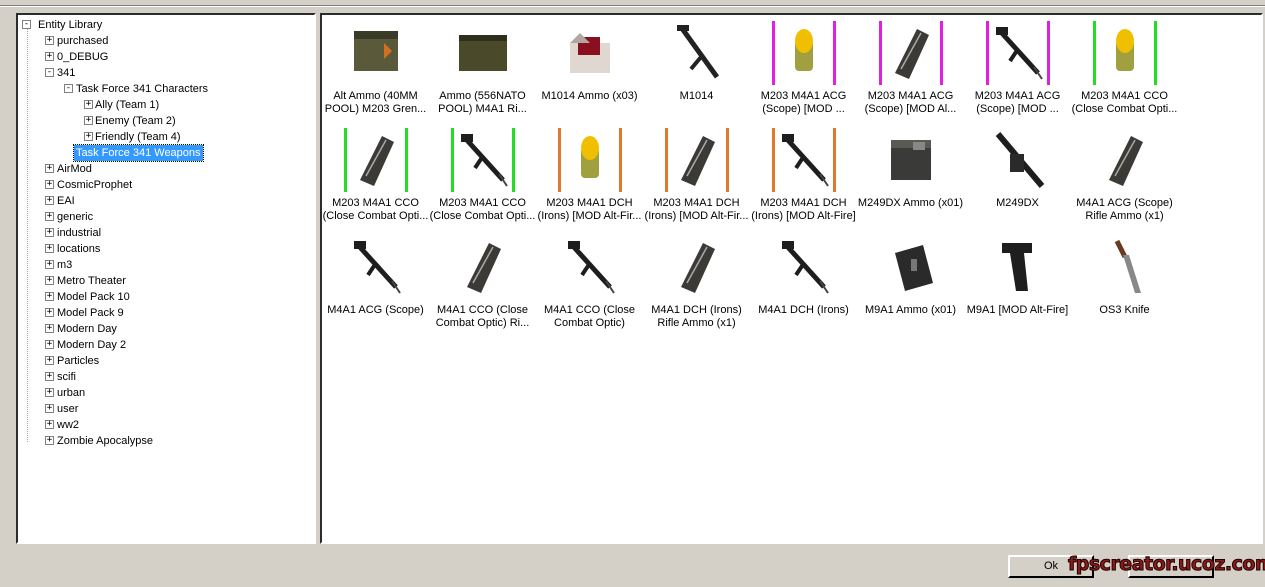 The height and width of the screenshot is (587, 1265). Describe the element at coordinates (589, 96) in the screenshot. I see `entity-label: M1014 Ammo (x03)` at that location.